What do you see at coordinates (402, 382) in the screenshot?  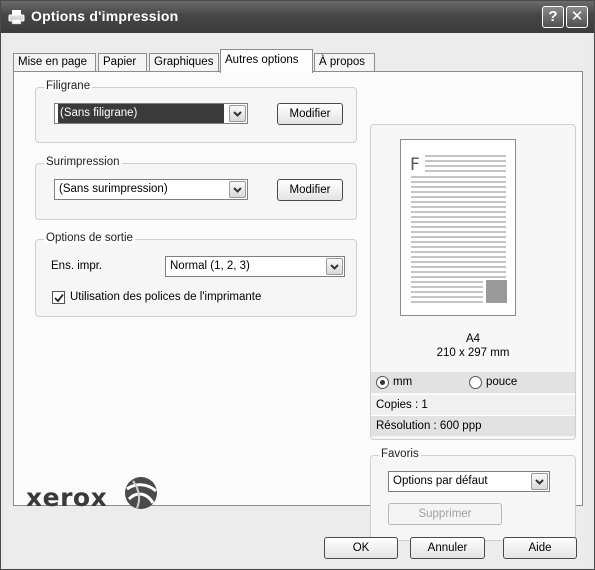 I see `unit-mm-label: mm` at bounding box center [402, 382].